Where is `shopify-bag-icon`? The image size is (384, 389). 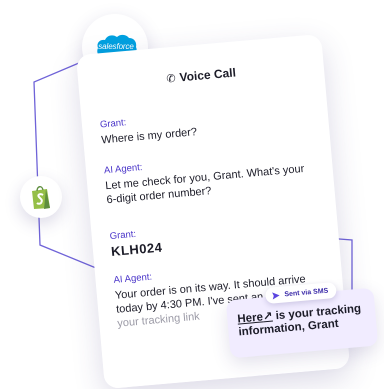
shopify-bag-icon is located at coordinates (41, 197).